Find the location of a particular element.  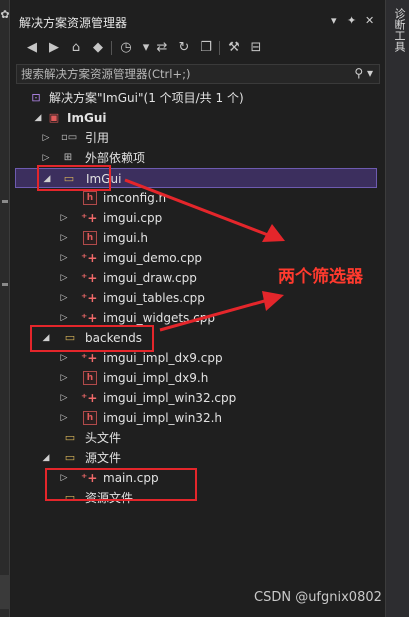

annotation-label: 两个筛选器 is located at coordinates (320, 277).